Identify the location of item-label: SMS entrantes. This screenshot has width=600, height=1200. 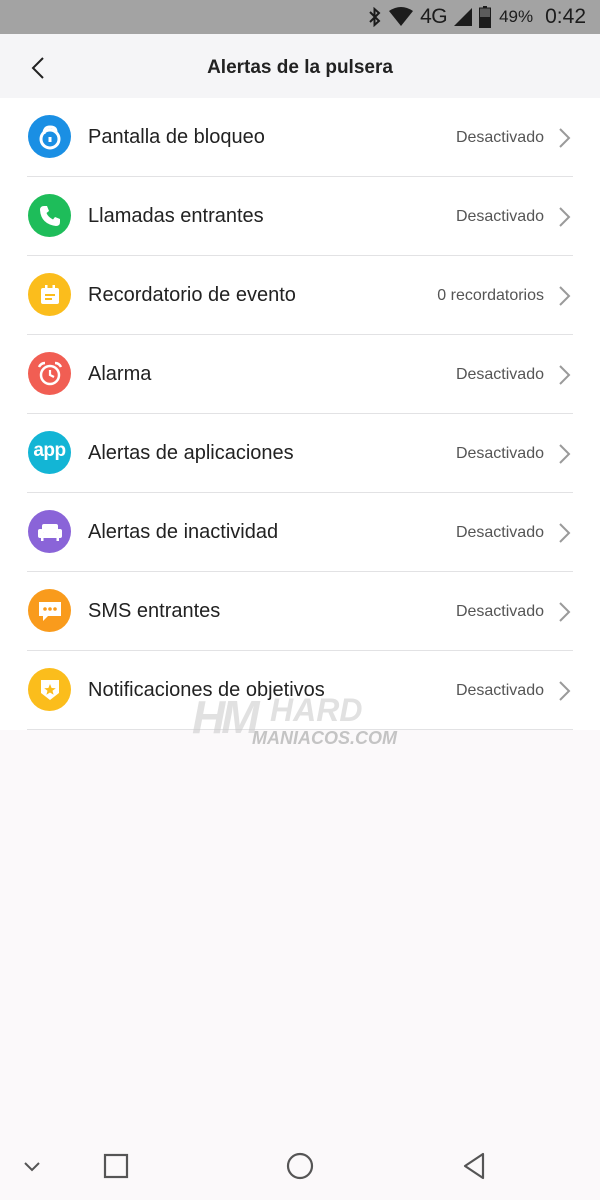
(154, 611).